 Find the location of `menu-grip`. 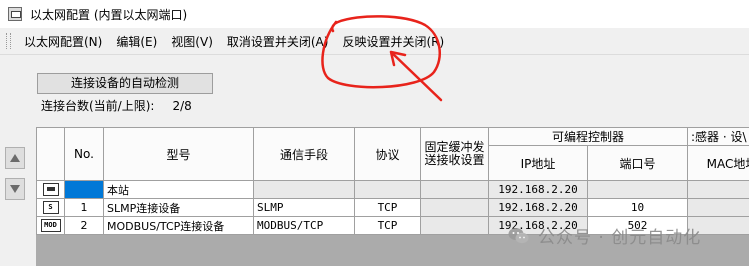

menu-grip is located at coordinates (8, 41).